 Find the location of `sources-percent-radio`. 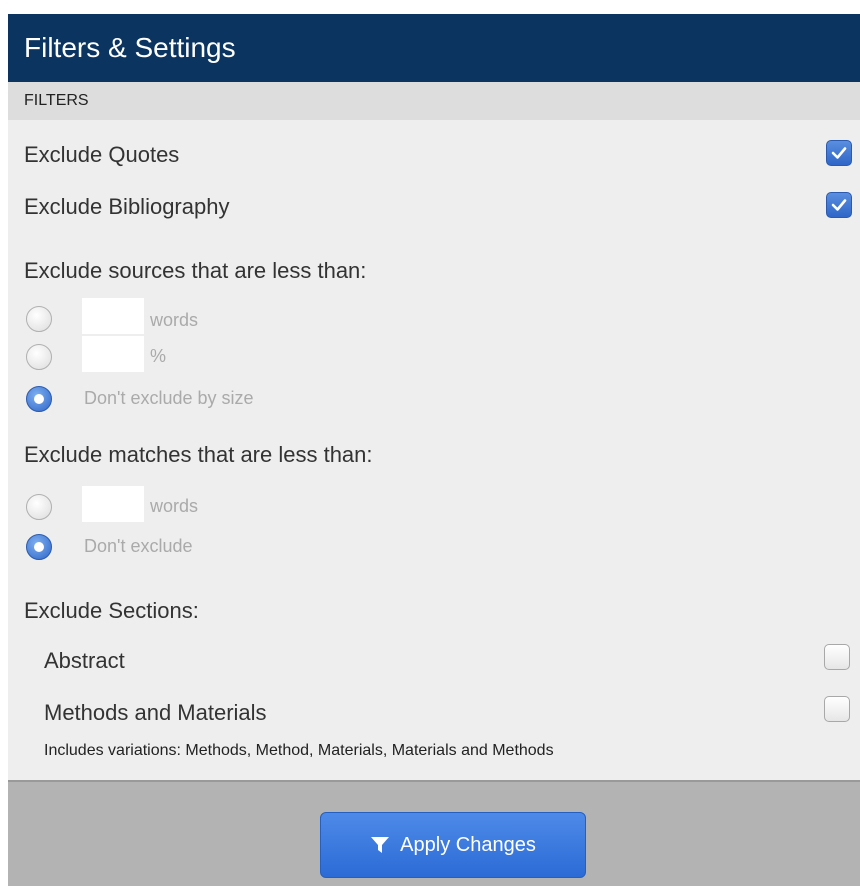

sources-percent-radio is located at coordinates (39, 357).